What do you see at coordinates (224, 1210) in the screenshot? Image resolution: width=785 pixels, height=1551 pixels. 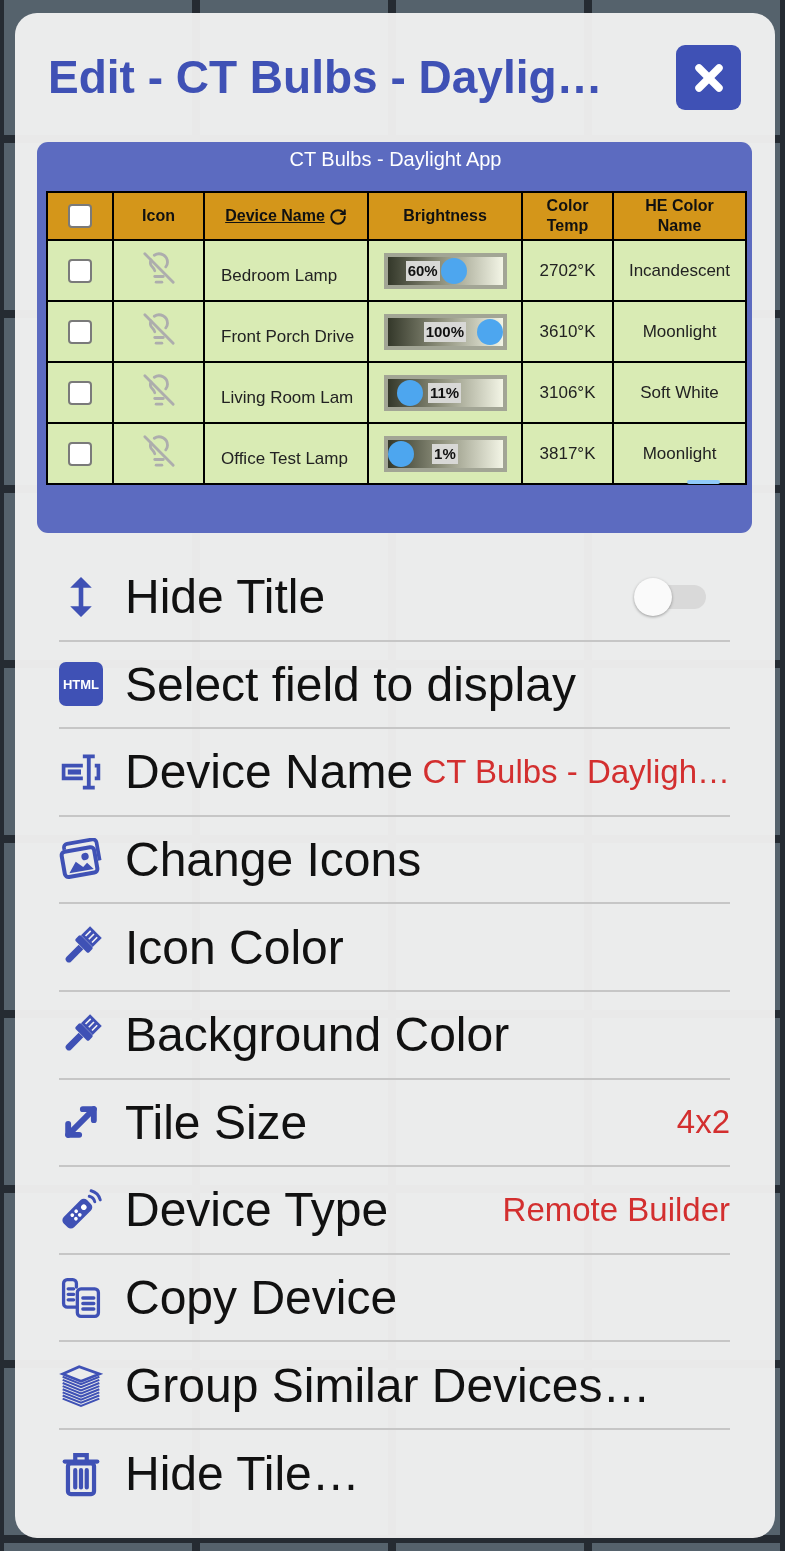 I see `menu-item: Device Type` at bounding box center [224, 1210].